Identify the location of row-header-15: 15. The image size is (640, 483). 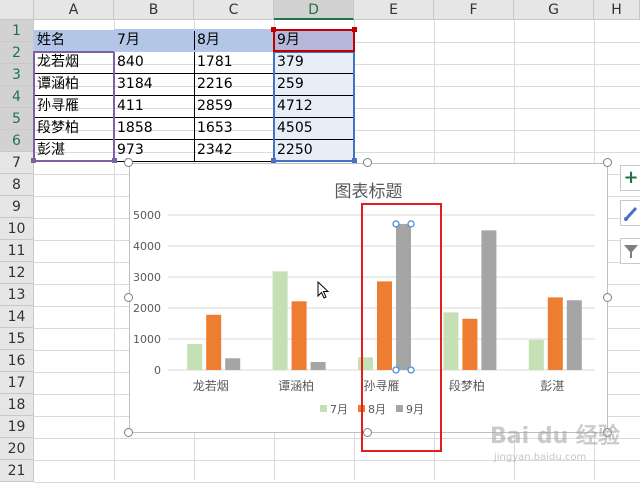
(17, 339).